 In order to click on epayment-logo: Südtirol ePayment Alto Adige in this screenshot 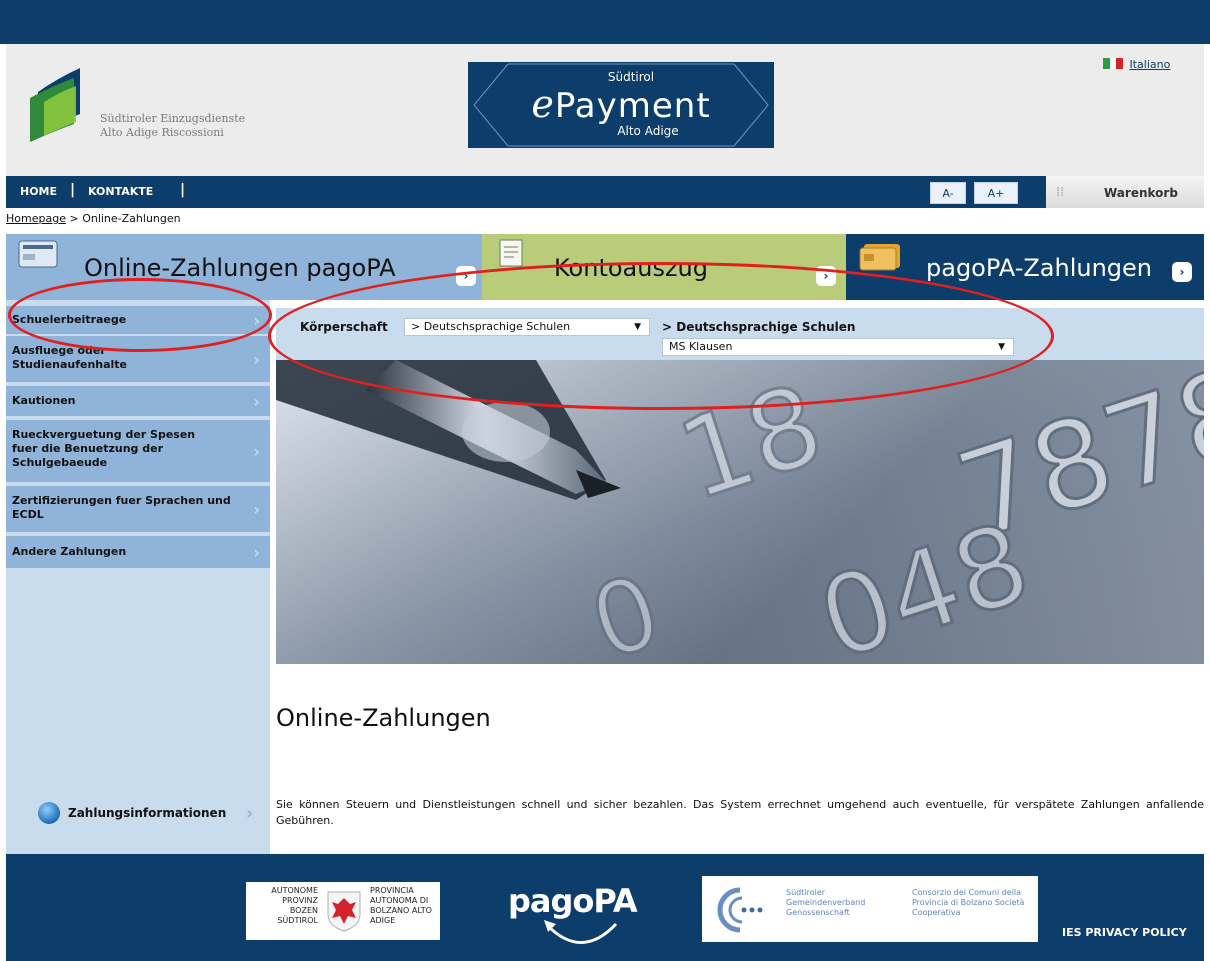, I will do `click(621, 105)`.